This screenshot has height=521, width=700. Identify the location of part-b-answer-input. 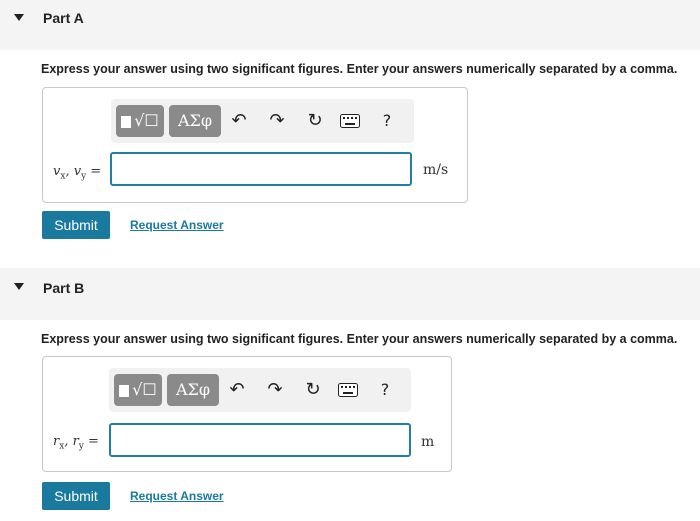
(260, 440).